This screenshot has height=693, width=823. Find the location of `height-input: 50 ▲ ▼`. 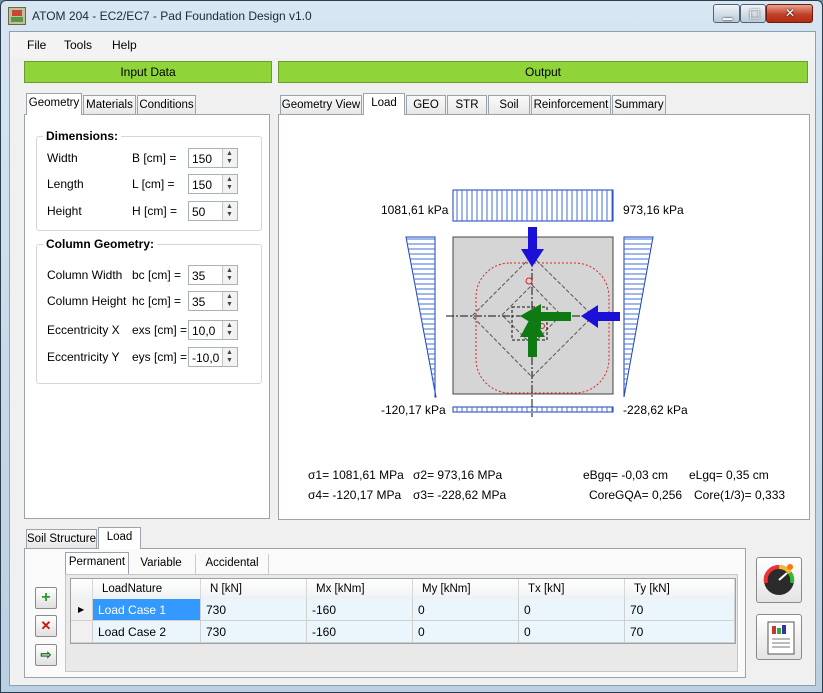

height-input: 50 ▲ ▼ is located at coordinates (213, 211).